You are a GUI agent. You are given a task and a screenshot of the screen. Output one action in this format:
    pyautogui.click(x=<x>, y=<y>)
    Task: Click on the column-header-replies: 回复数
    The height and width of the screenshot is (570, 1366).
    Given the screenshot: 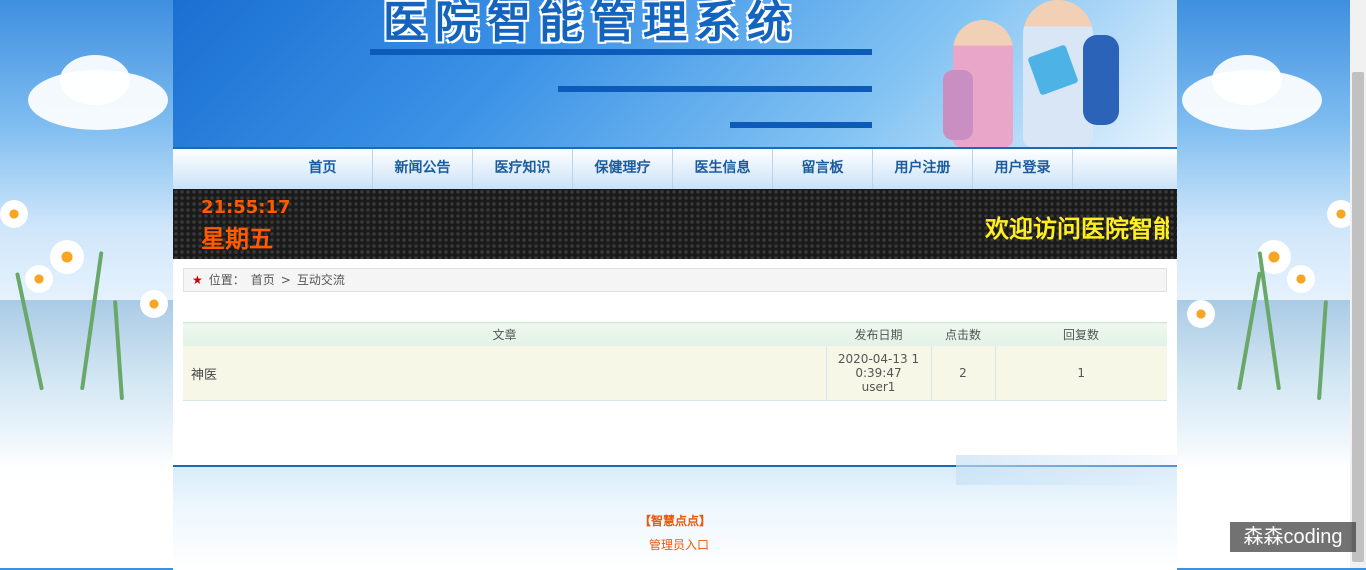 What is the action you would take?
    pyautogui.click(x=1081, y=334)
    